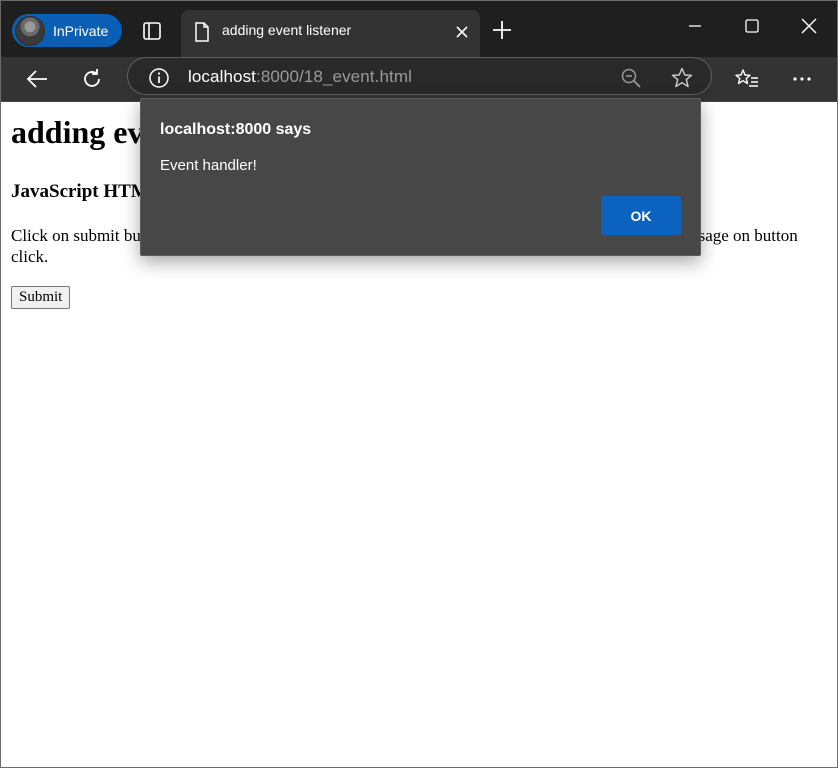 The height and width of the screenshot is (768, 838). I want to click on tab-active: adding event listener, so click(330, 33).